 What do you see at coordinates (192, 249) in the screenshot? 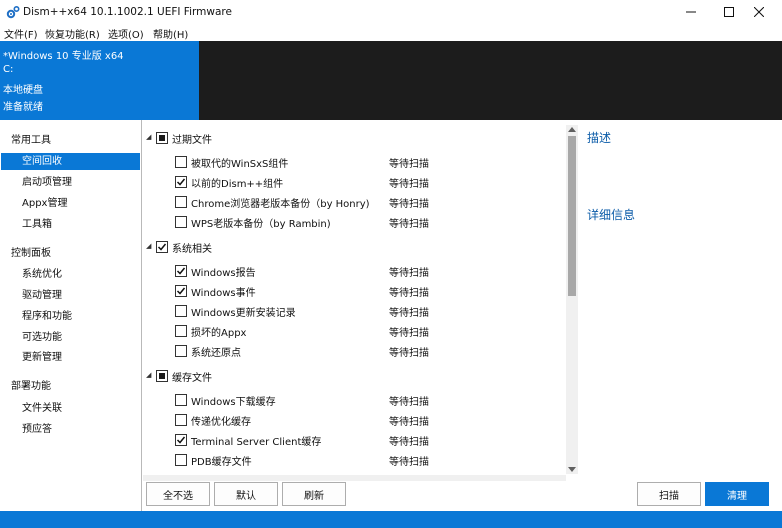
I see `group-label: 系统相关` at bounding box center [192, 249].